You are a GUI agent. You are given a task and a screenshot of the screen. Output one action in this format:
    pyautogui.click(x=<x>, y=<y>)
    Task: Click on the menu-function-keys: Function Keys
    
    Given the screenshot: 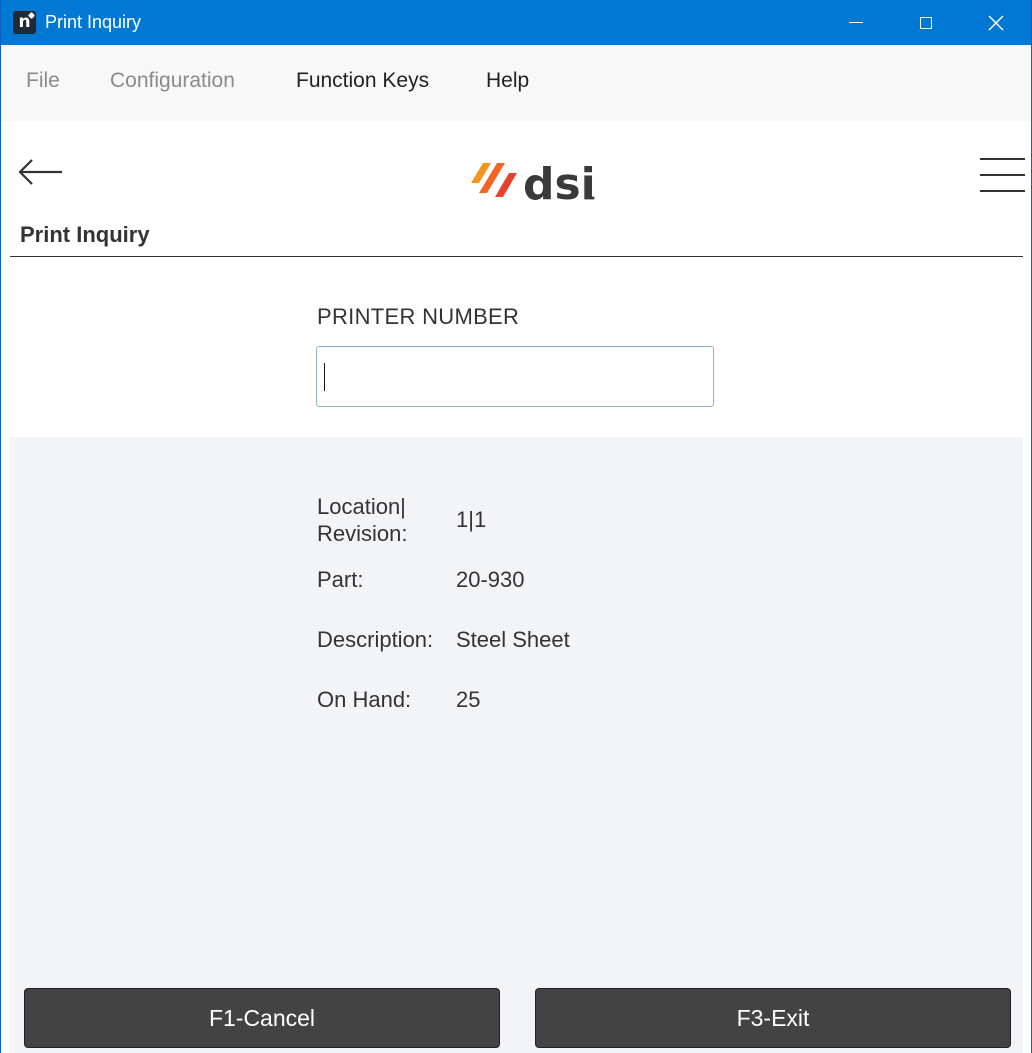 What is the action you would take?
    pyautogui.click(x=362, y=81)
    